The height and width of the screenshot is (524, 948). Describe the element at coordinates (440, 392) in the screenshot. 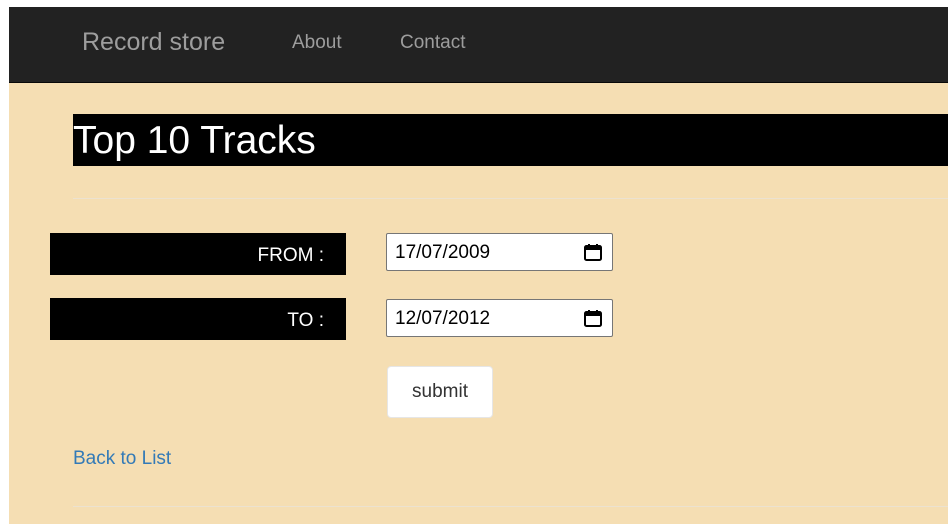

I see `submit-button: submit` at that location.